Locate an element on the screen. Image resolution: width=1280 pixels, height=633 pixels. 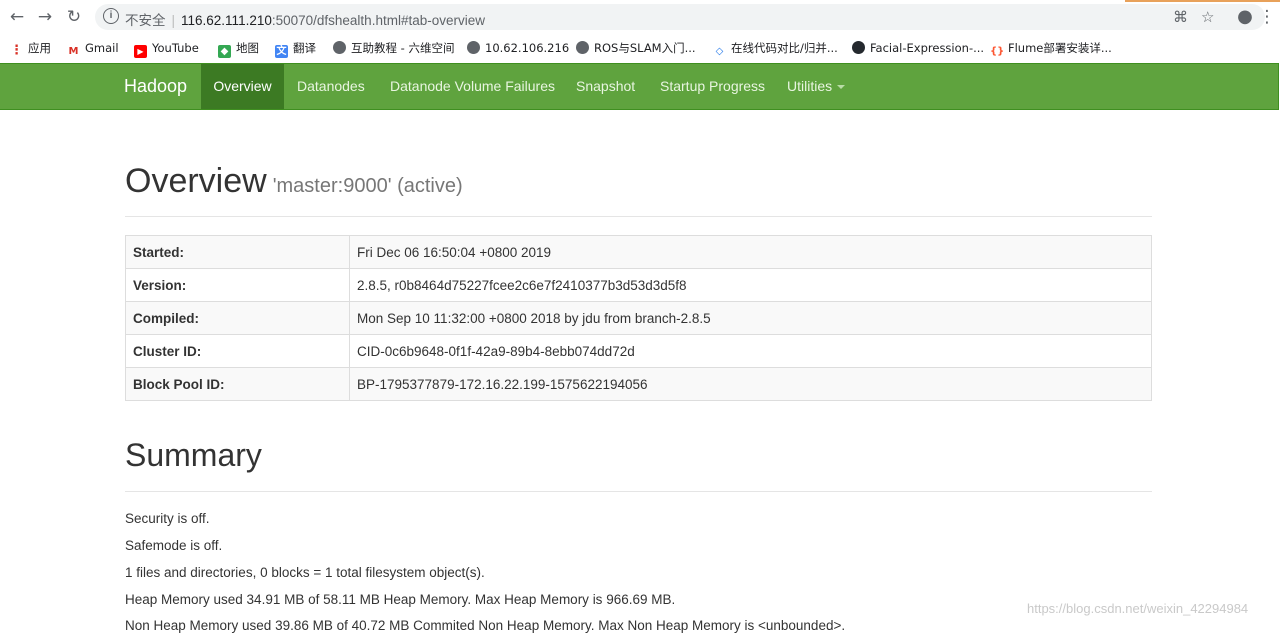
row-value: CID-0c6b9648-0f1f-42a9-89b4-8ebb074dd72d is located at coordinates (750, 351).